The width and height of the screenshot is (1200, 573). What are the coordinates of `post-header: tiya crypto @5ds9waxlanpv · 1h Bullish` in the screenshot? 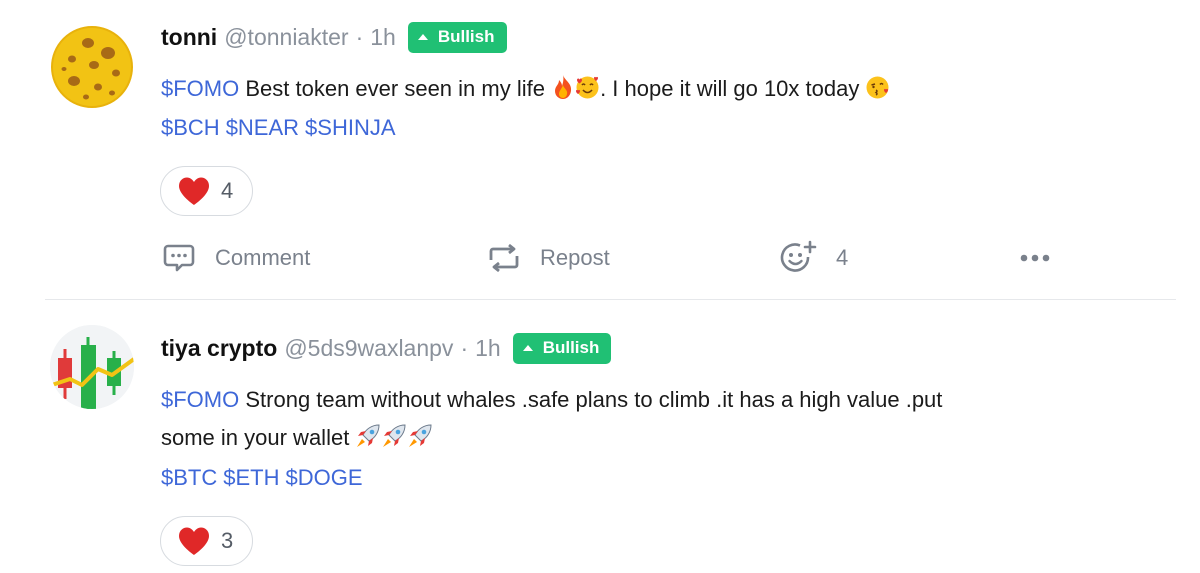 It's located at (386, 348).